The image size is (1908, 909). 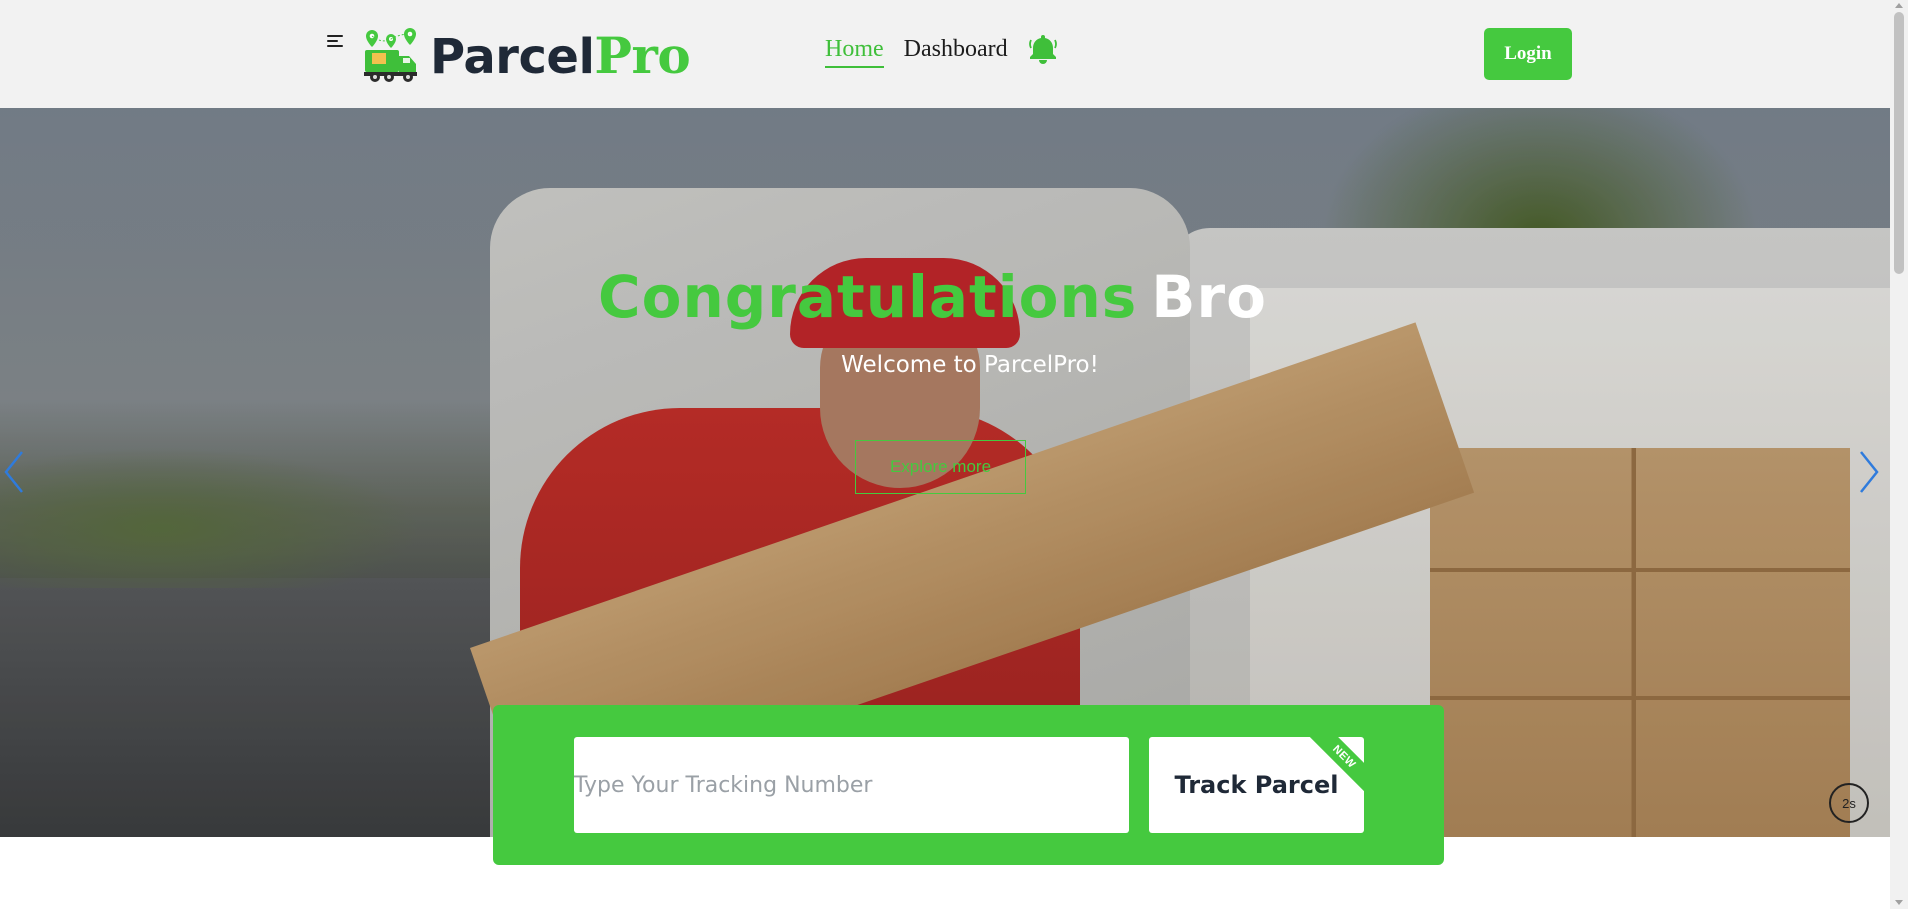 I want to click on tracking-number-input, so click(x=851, y=785).